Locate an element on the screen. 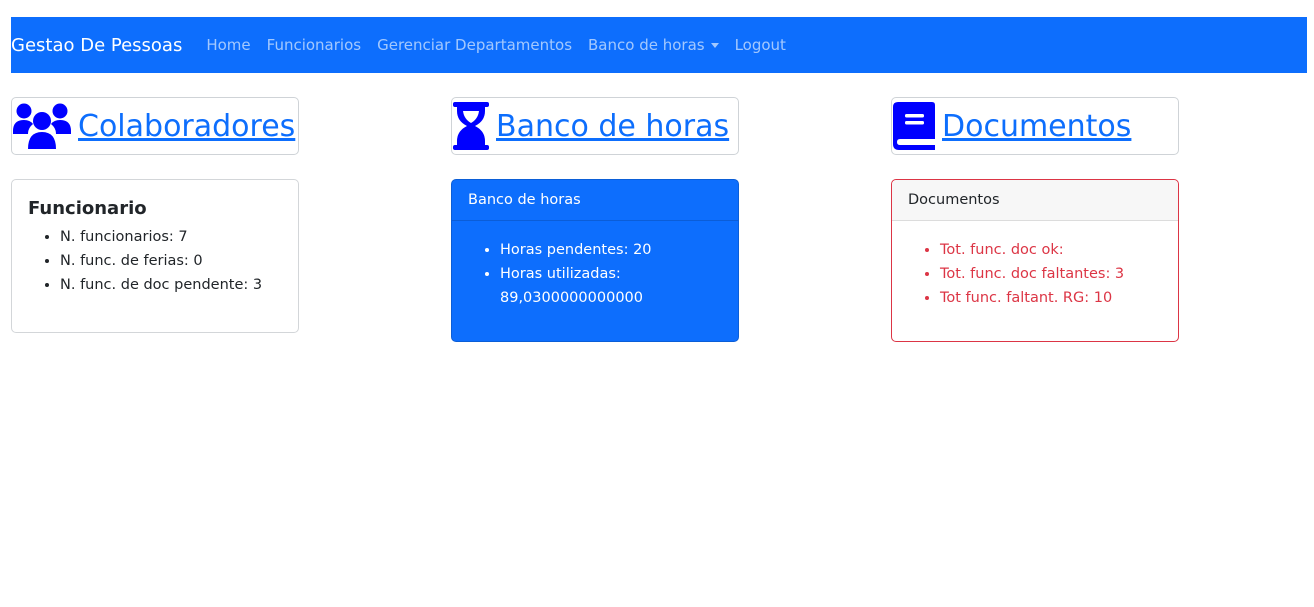 Image resolution: width=1314 pixels, height=607 pixels. nav-dropdown-banco-de-horas: Banco de horas is located at coordinates (653, 45).